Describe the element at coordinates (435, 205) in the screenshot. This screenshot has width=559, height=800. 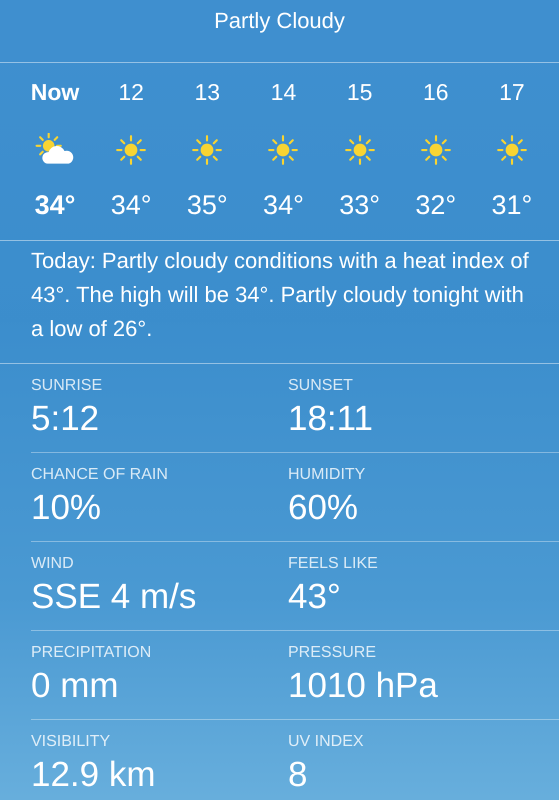
I see `hour-temperature: 32°` at that location.